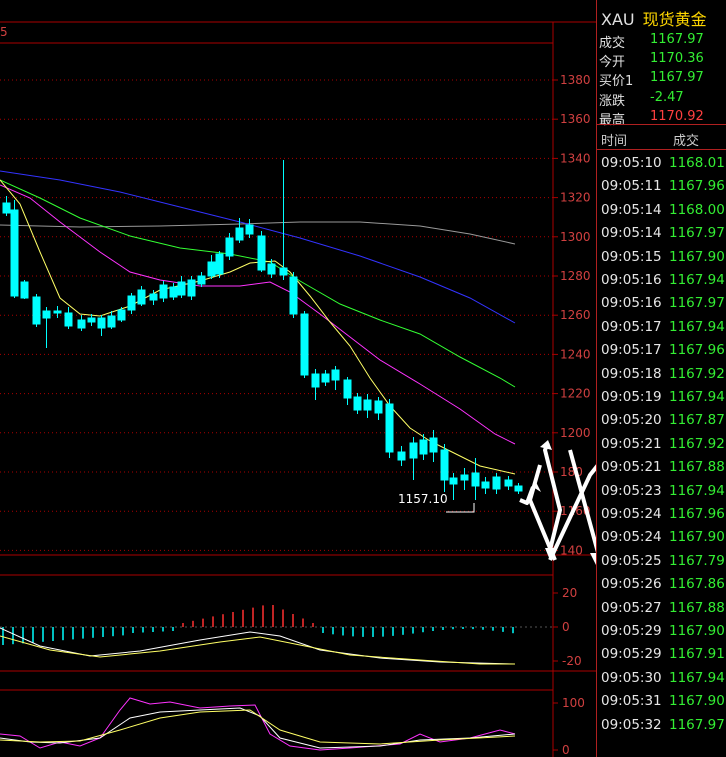 Image resolution: width=726 pixels, height=757 pixels. I want to click on tick-row: 09:05:18 1167.92, so click(661, 374).